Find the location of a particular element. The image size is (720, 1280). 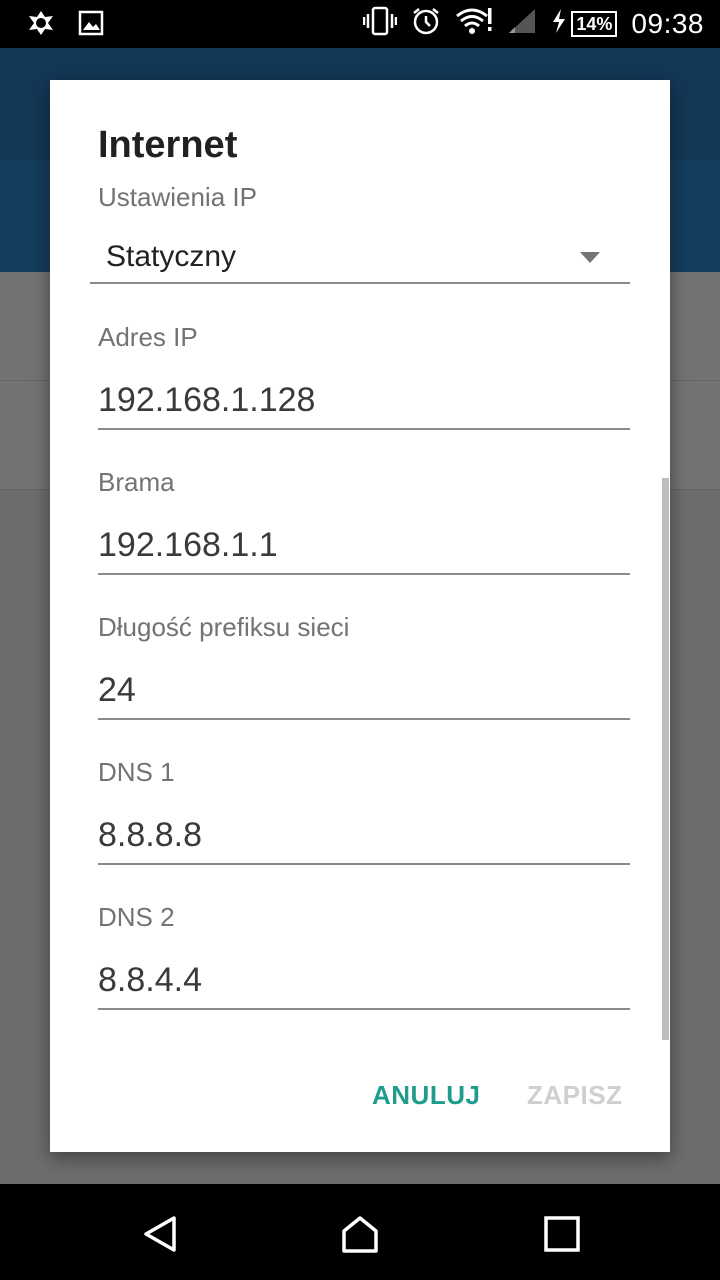

dropdown-arrow-icon is located at coordinates (590, 257).